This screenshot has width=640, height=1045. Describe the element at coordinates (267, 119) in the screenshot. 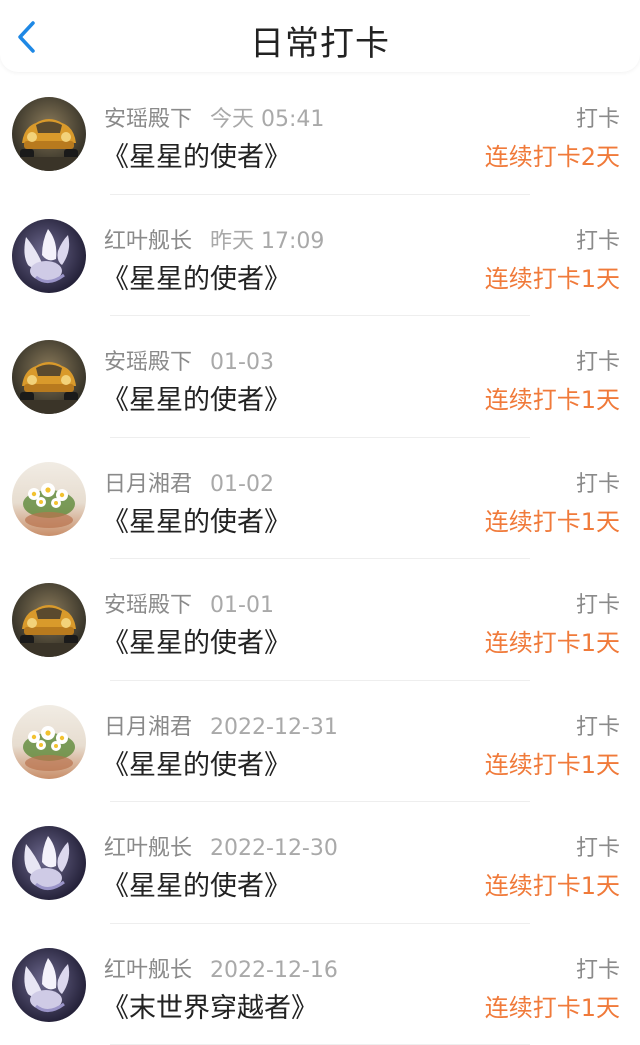

I see `checkin-time: 今天 05:41` at that location.